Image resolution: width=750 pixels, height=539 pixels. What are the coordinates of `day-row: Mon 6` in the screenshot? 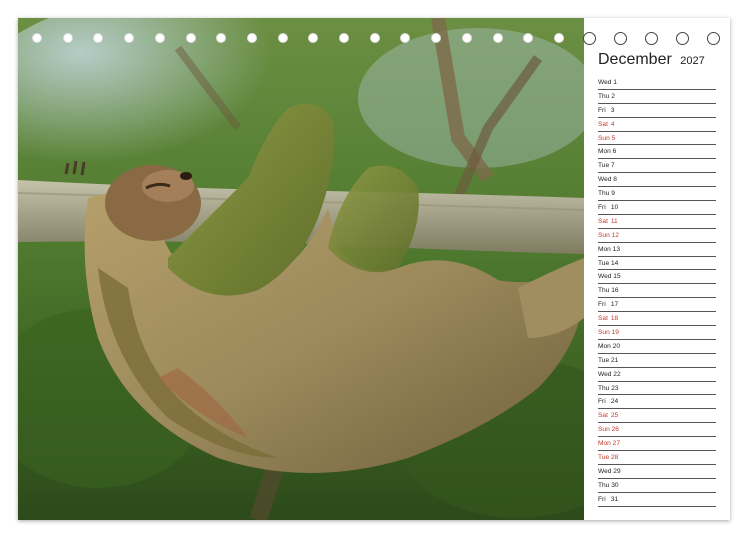 It's located at (657, 152).